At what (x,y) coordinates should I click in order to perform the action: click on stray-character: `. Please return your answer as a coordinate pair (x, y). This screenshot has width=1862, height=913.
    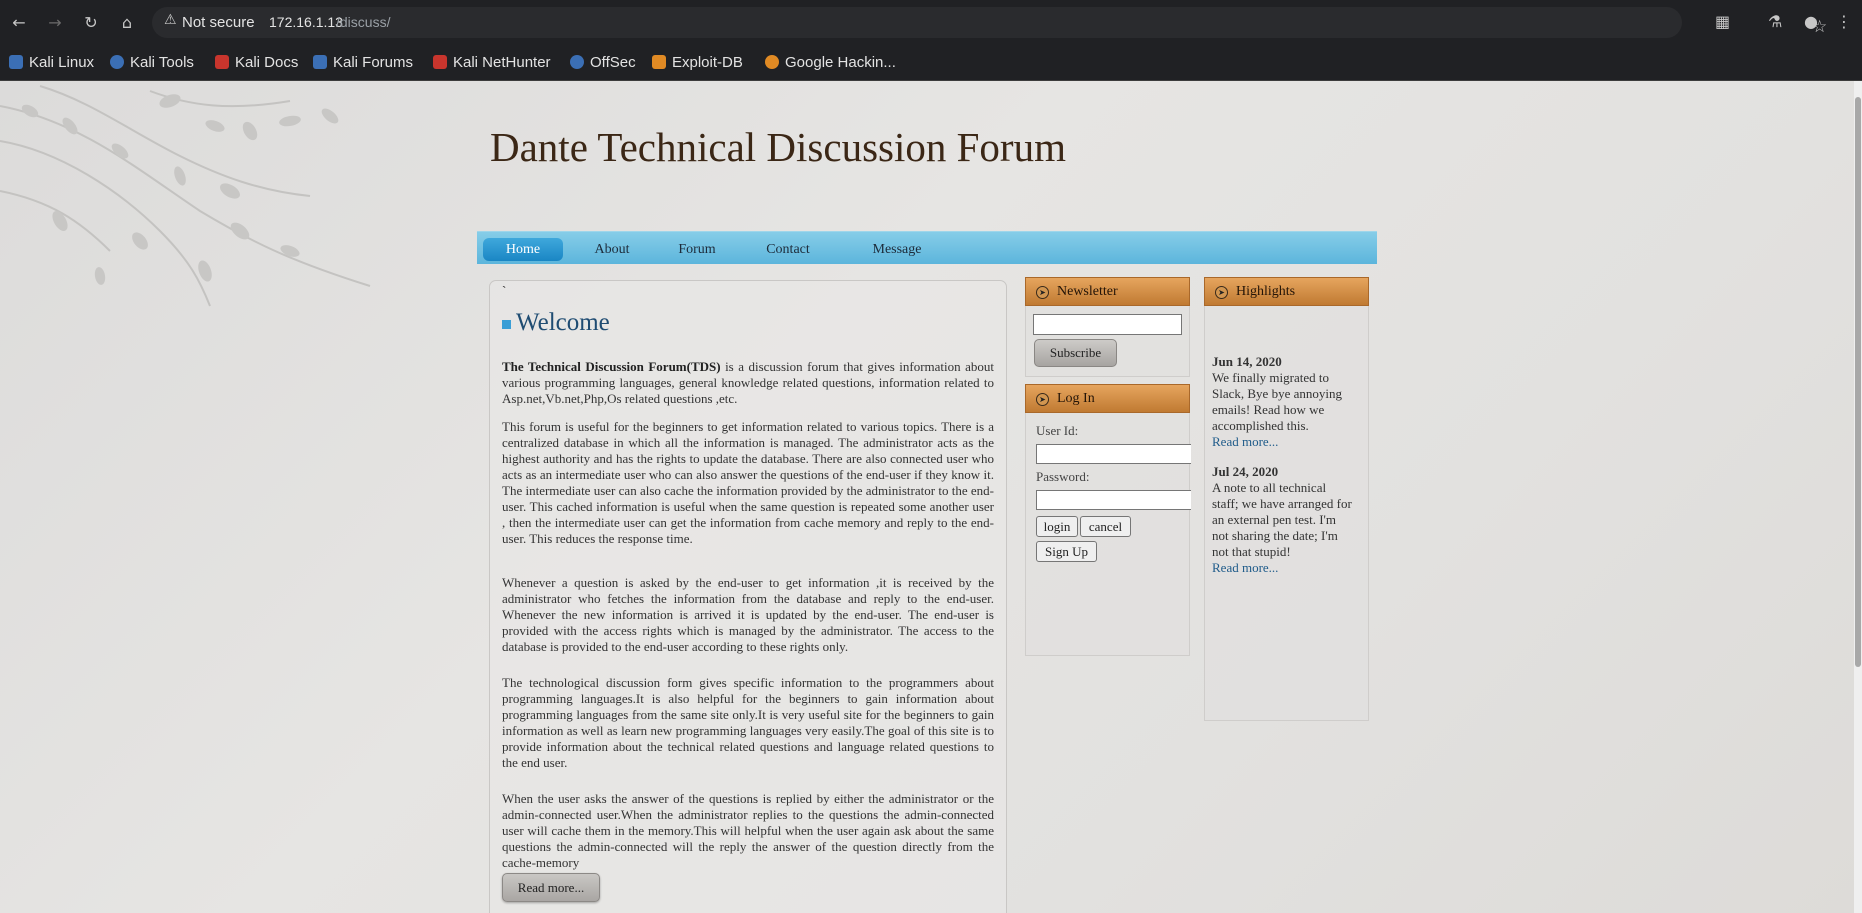
    Looking at the image, I should click on (504, 290).